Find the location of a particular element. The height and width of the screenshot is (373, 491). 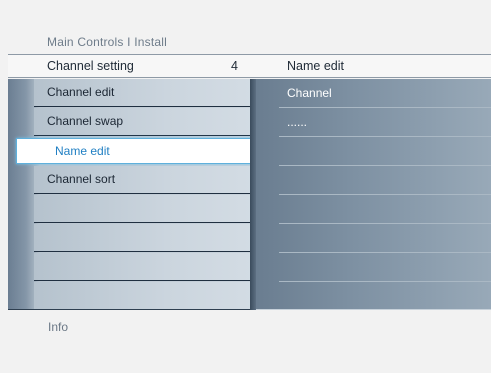

header-title: Channel setting is located at coordinates (90, 66).